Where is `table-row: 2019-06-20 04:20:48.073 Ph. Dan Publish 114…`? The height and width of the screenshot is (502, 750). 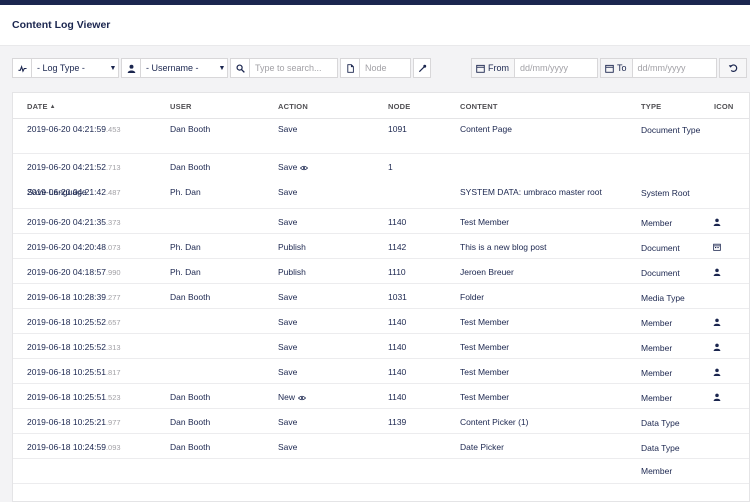
table-row: 2019-06-20 04:20:48.073 Ph. Dan Publish 114… is located at coordinates (381, 246).